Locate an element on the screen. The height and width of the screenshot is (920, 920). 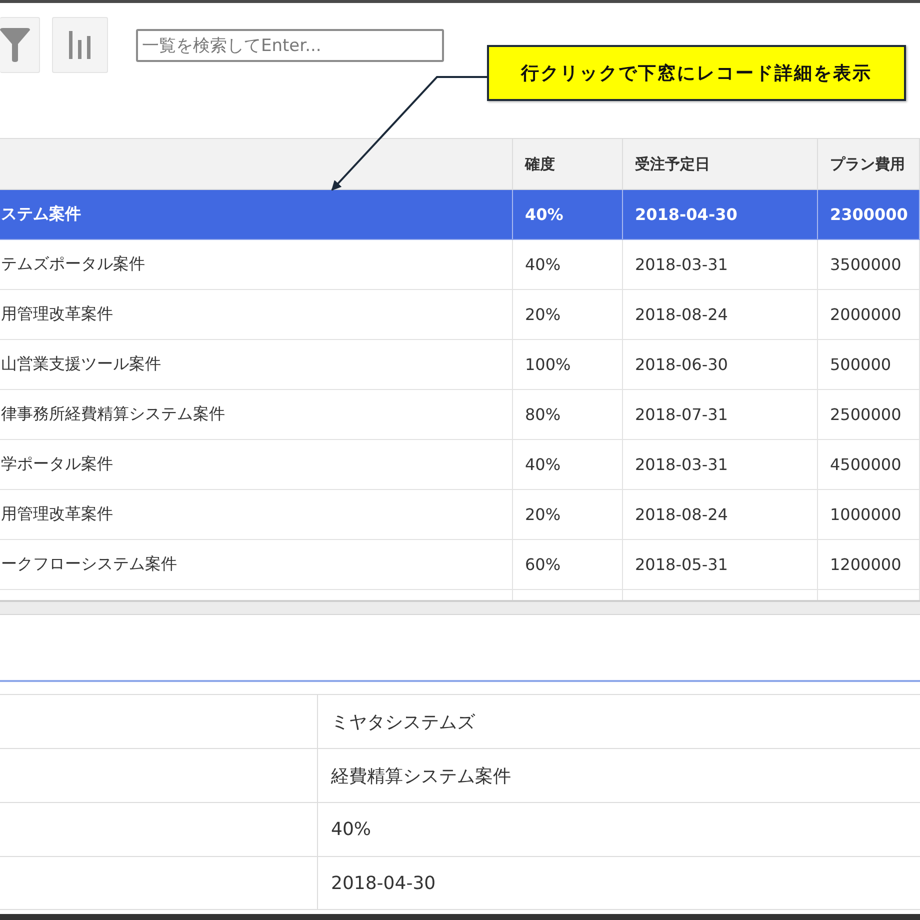
column-header: プラン費用 is located at coordinates (869, 164).